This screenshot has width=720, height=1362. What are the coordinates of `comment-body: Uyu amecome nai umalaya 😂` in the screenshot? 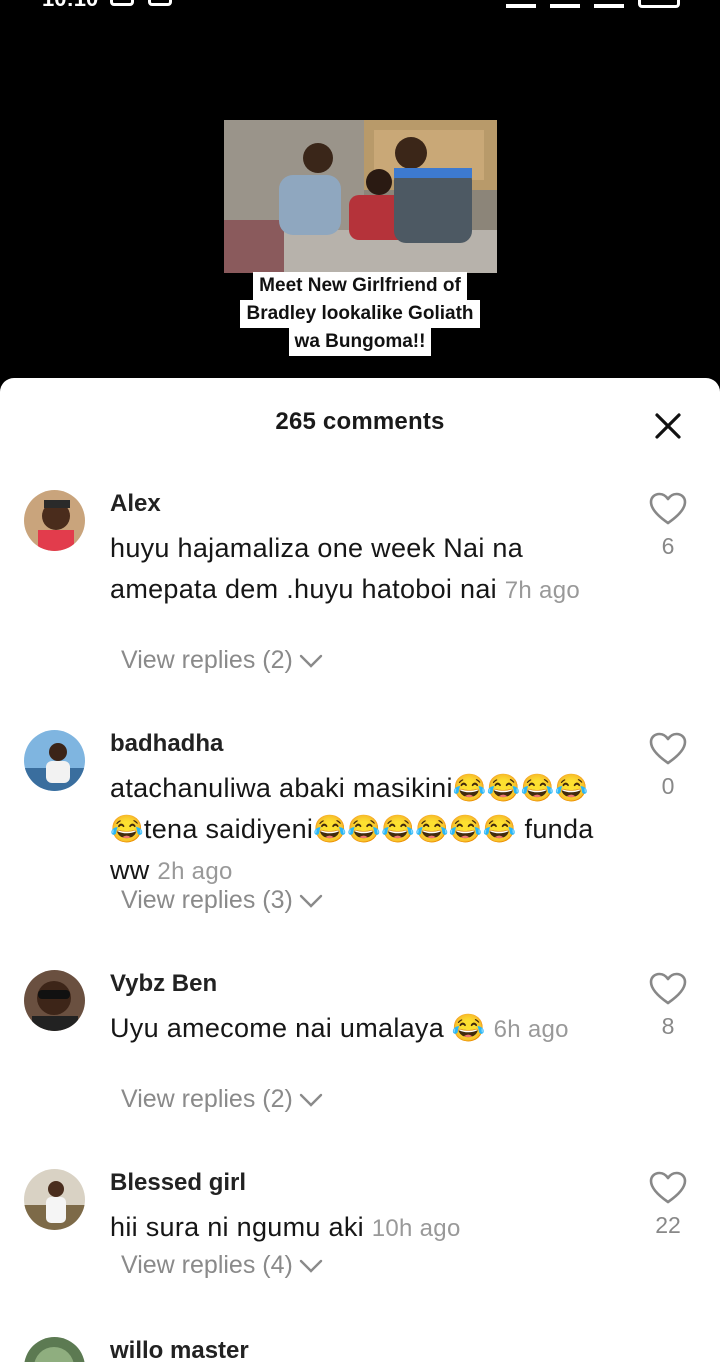 It's located at (298, 1028).